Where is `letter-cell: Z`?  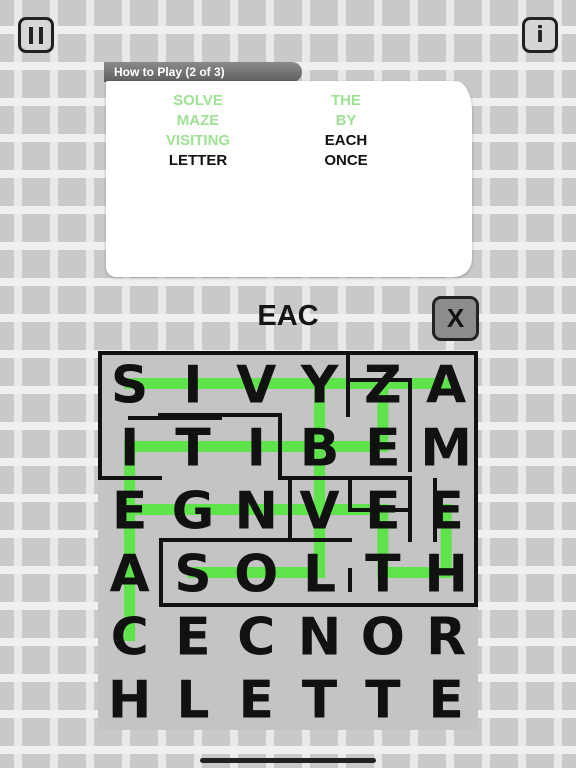
letter-cell: Z is located at coordinates (383, 386).